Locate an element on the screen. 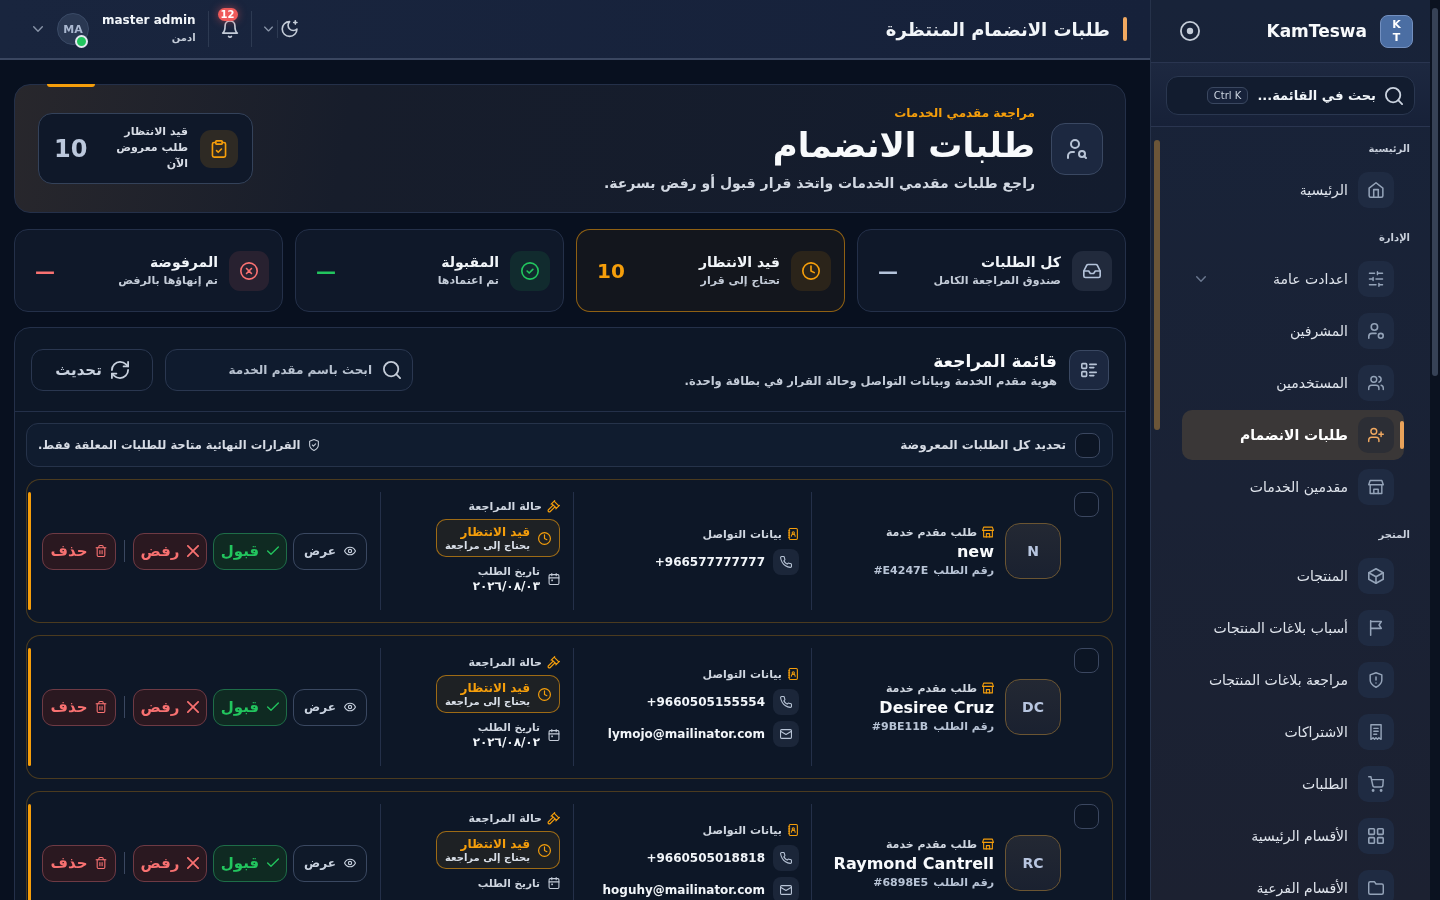 This screenshot has height=900, width=1440. nav-item: مقدمين الخدمات is located at coordinates (1293, 487).